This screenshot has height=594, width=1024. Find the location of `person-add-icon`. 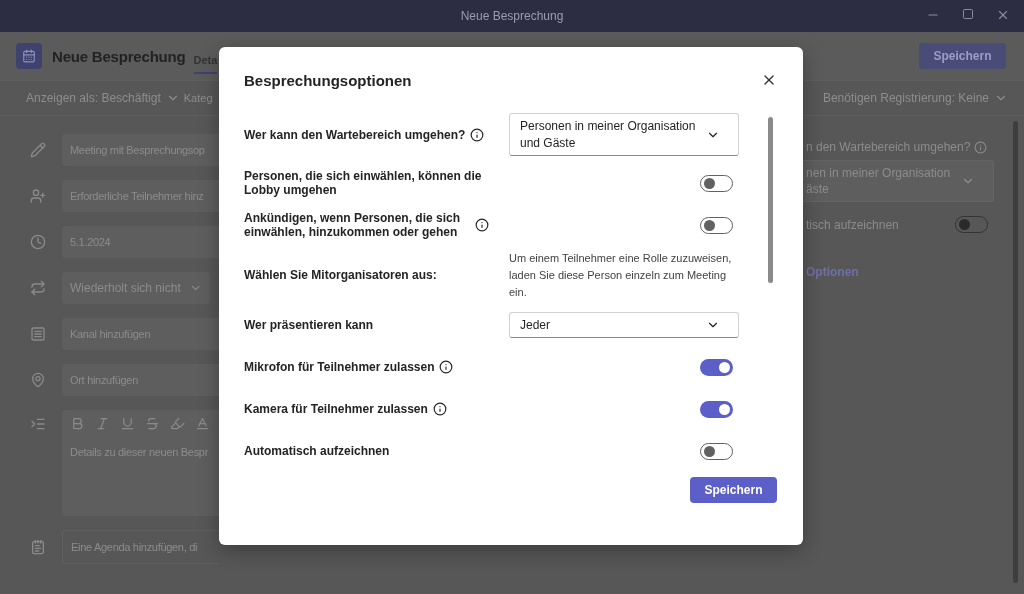

person-add-icon is located at coordinates (38, 196).